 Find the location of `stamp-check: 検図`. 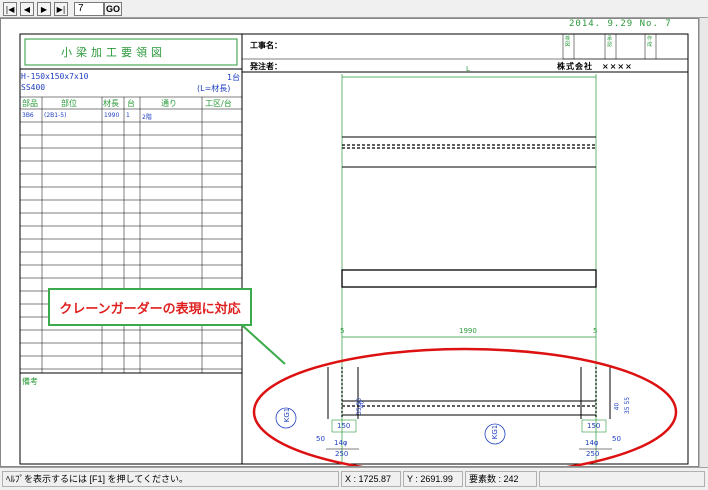

stamp-check: 検図 is located at coordinates (568, 42).